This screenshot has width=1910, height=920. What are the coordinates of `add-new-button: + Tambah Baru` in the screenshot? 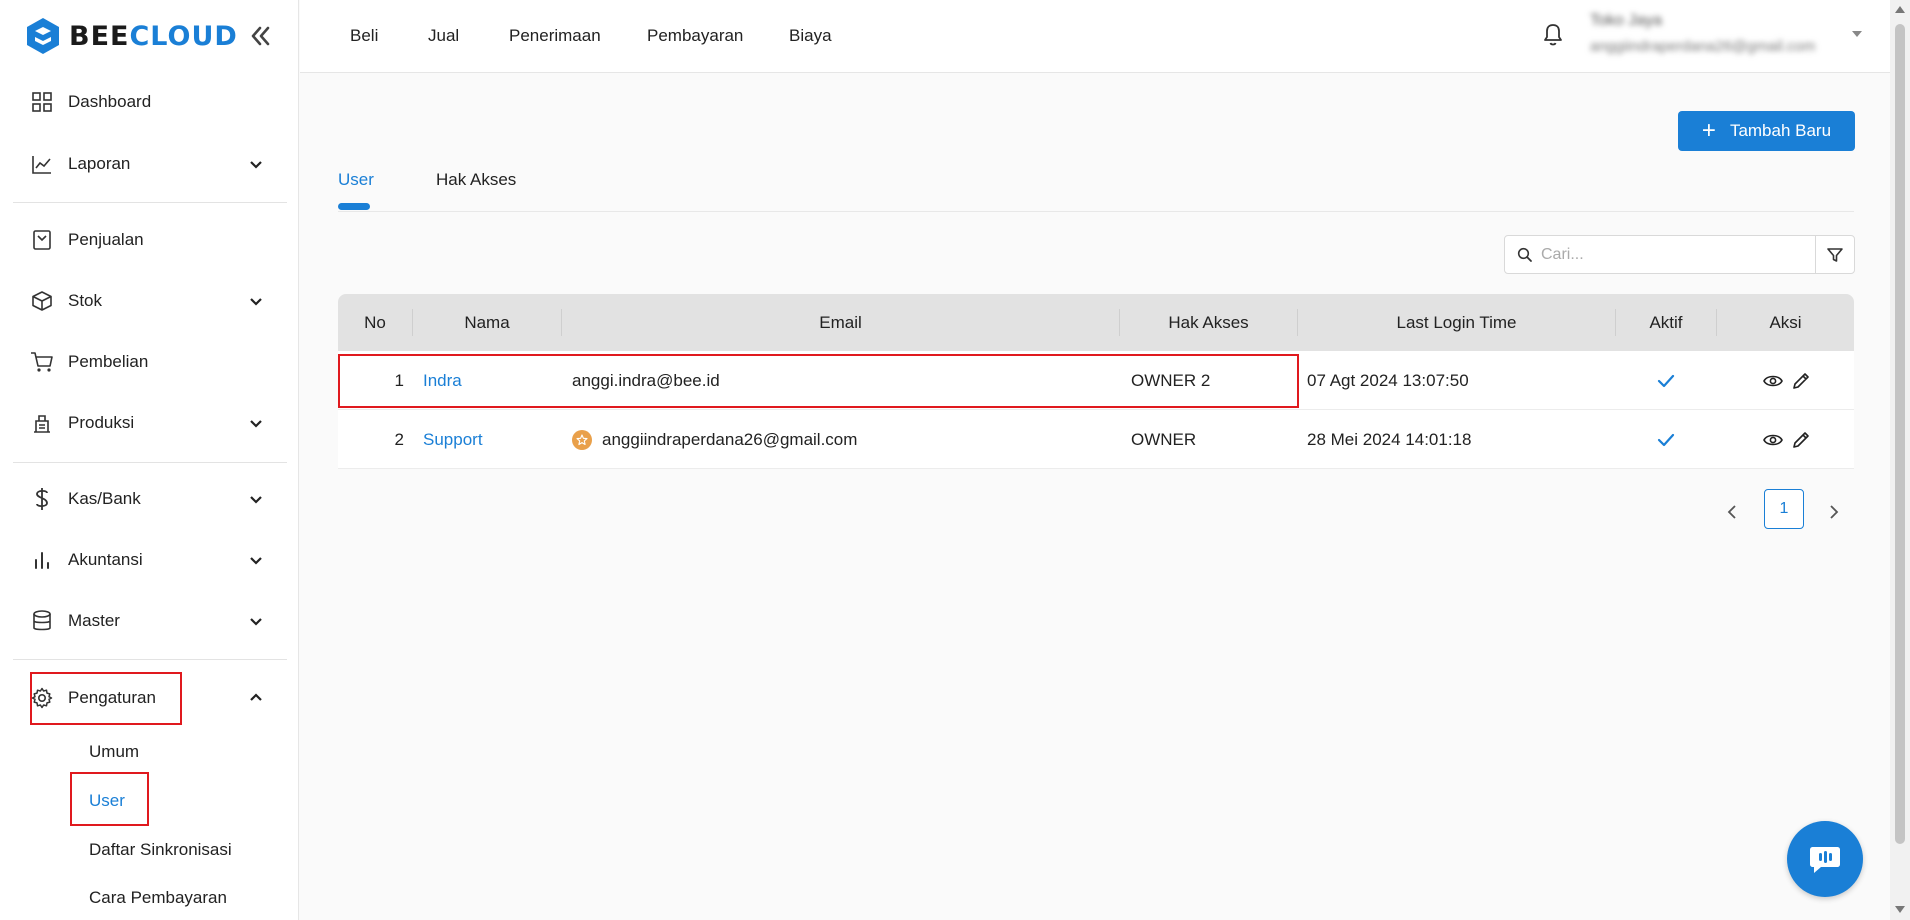 It's located at (1766, 131).